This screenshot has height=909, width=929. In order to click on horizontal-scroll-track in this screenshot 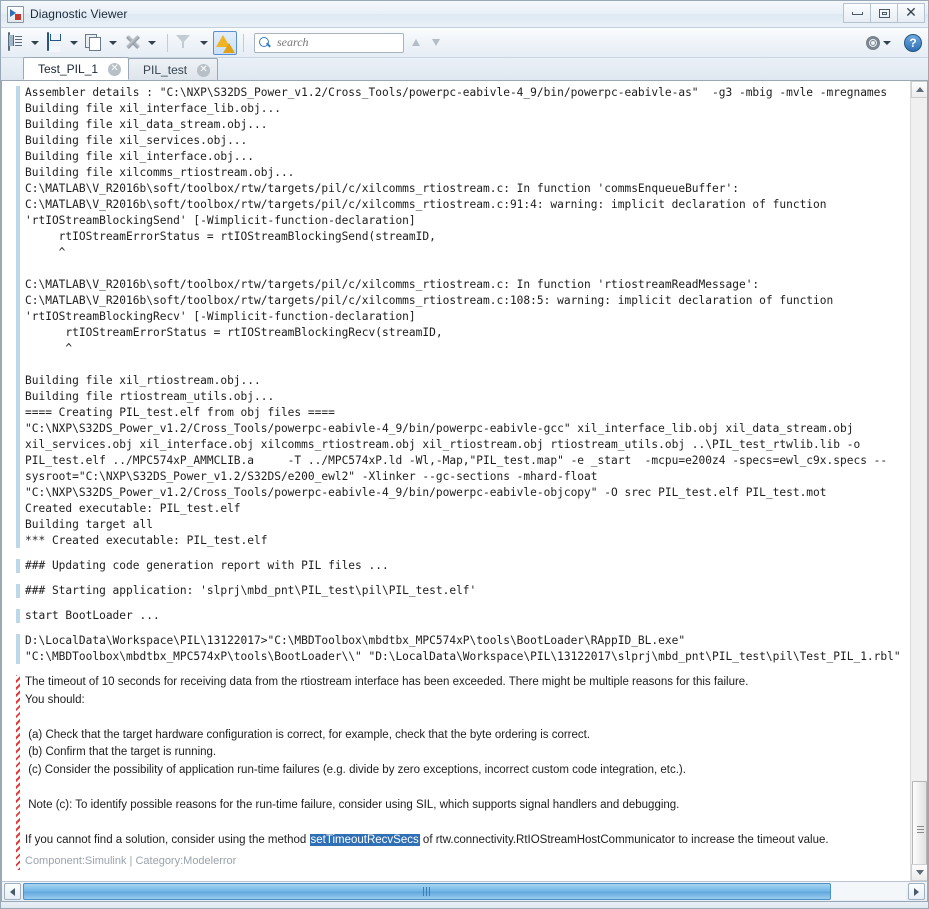, I will do `click(464, 891)`.